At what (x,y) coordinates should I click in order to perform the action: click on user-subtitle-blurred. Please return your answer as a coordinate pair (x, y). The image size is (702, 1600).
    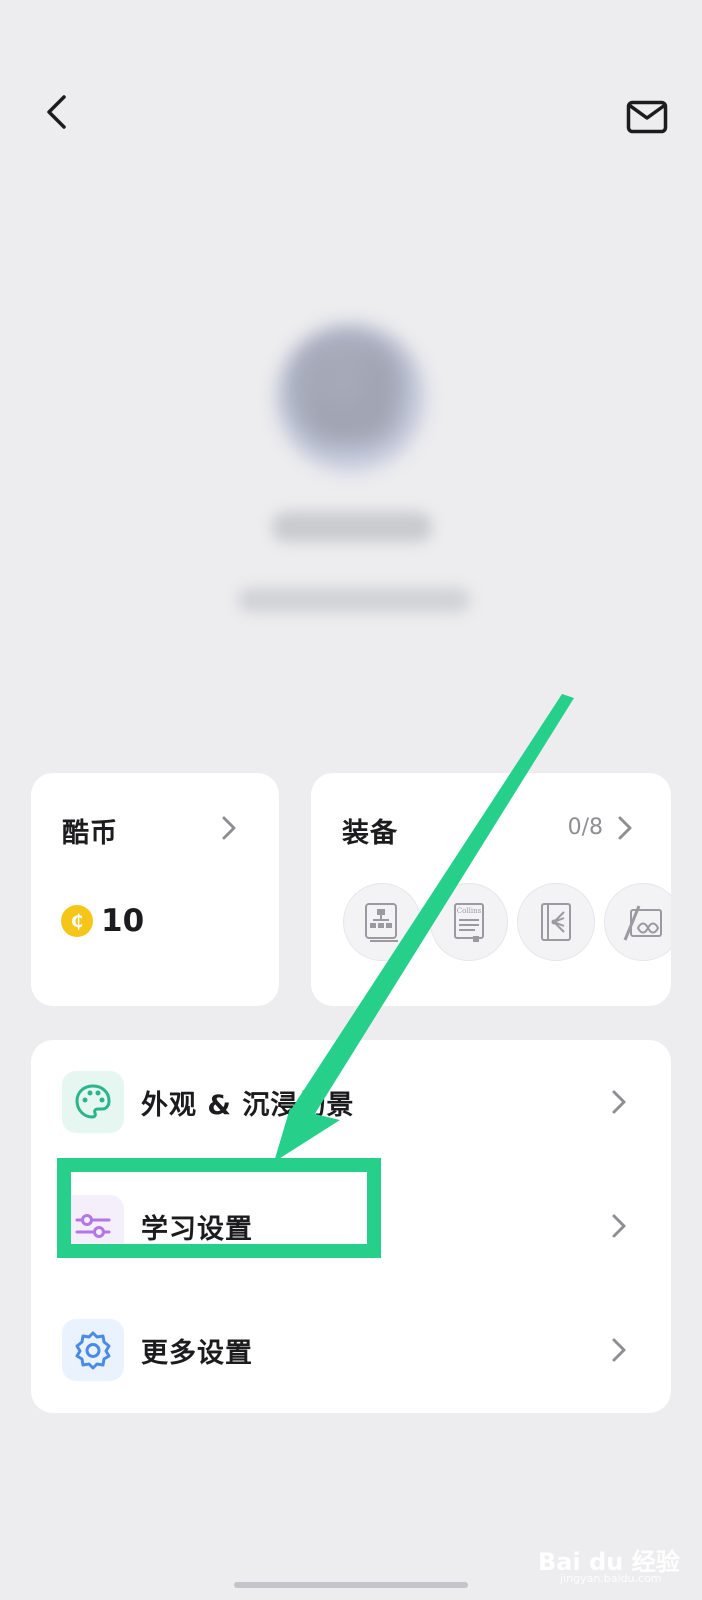
    Looking at the image, I should click on (354, 600).